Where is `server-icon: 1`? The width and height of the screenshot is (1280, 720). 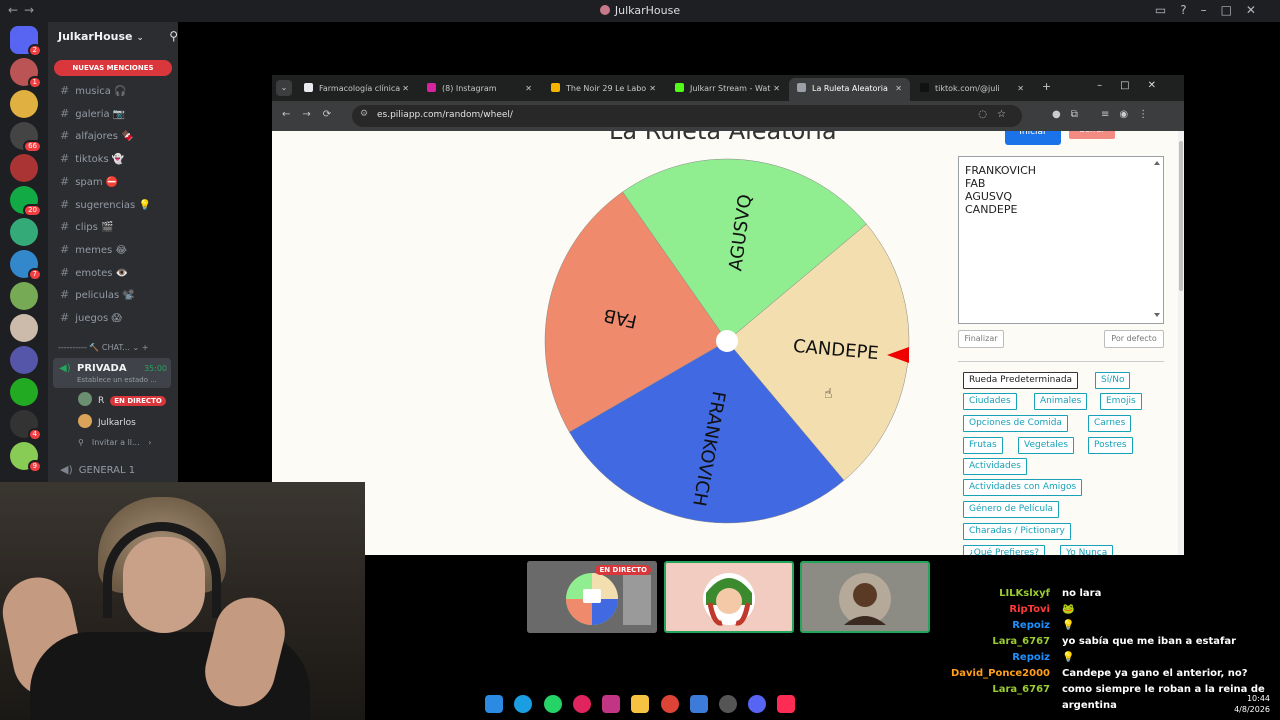
server-icon: 1 is located at coordinates (26, 73).